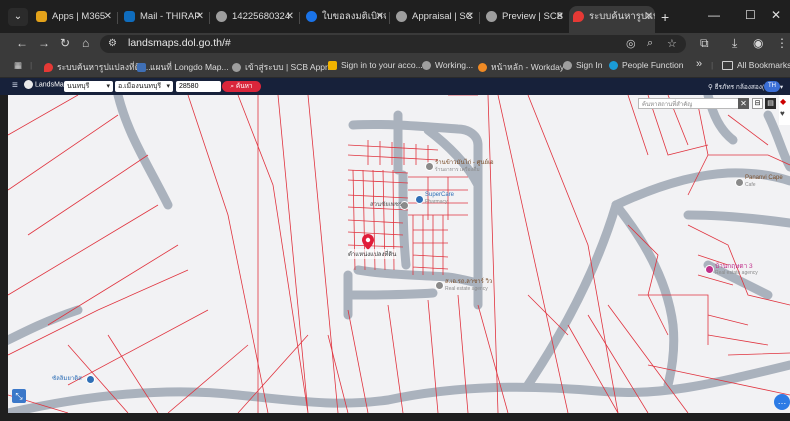  Describe the element at coordinates (734, 43) in the screenshot. I see `download-icon: ⤓` at that location.